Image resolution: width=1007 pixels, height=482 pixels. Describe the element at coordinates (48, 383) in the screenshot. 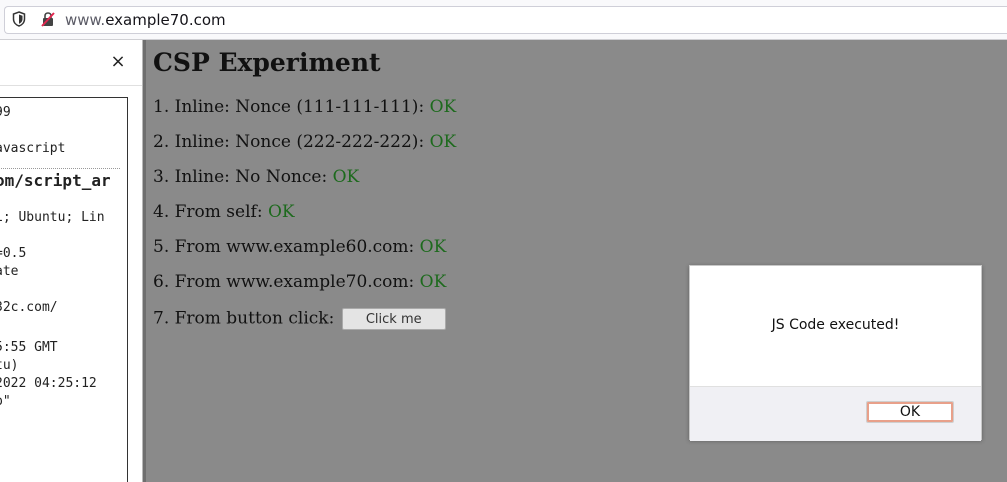

I see `header-line: 2022 04:25:12` at that location.